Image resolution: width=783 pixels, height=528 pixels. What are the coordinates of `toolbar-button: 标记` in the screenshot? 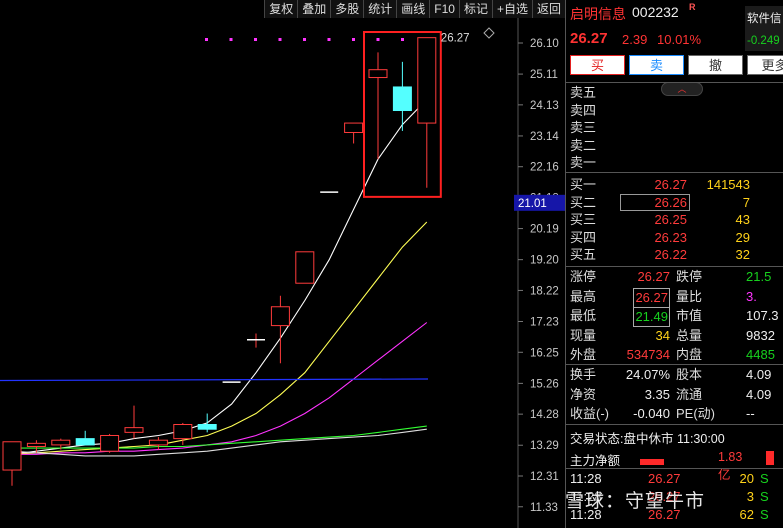 It's located at (475, 9).